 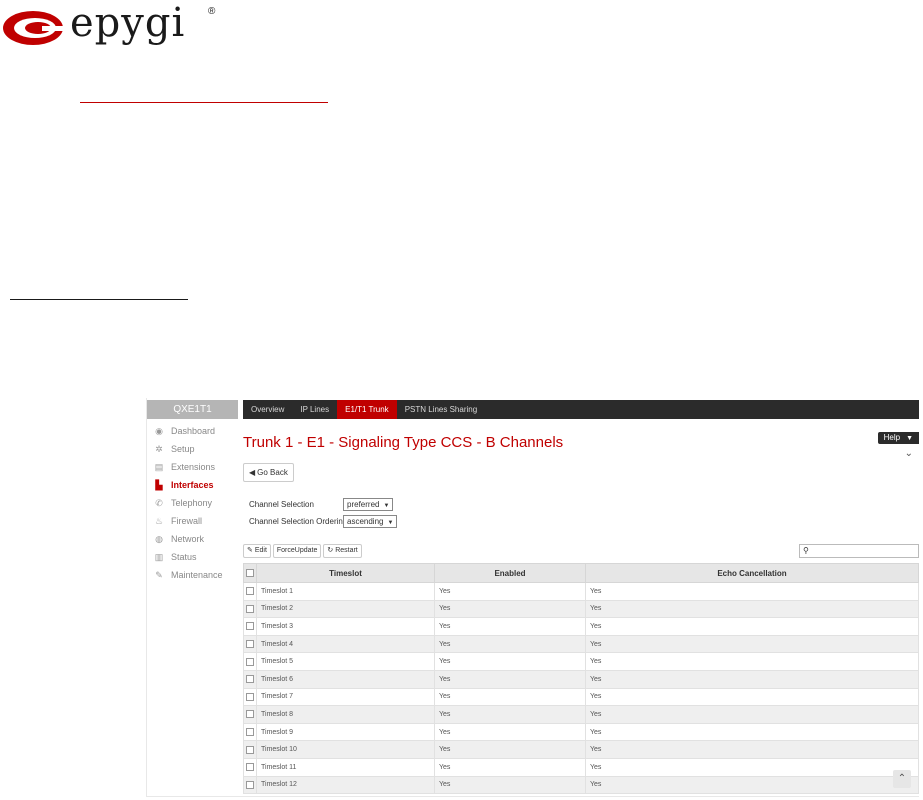 I want to click on help-button: Help ▼, so click(x=898, y=438).